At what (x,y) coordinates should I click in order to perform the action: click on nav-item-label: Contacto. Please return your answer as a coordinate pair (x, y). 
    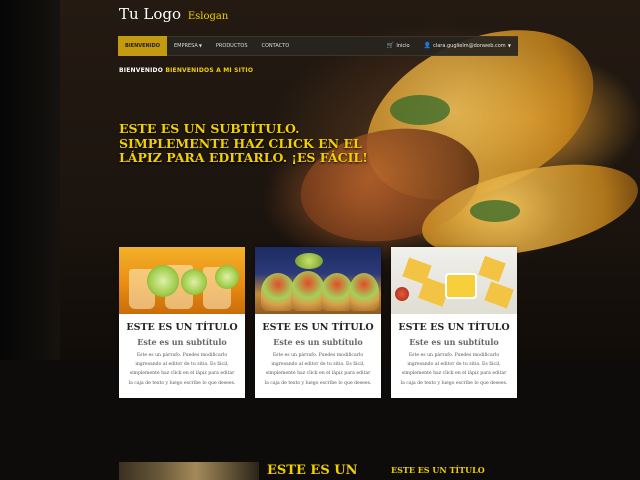
    Looking at the image, I should click on (275, 46).